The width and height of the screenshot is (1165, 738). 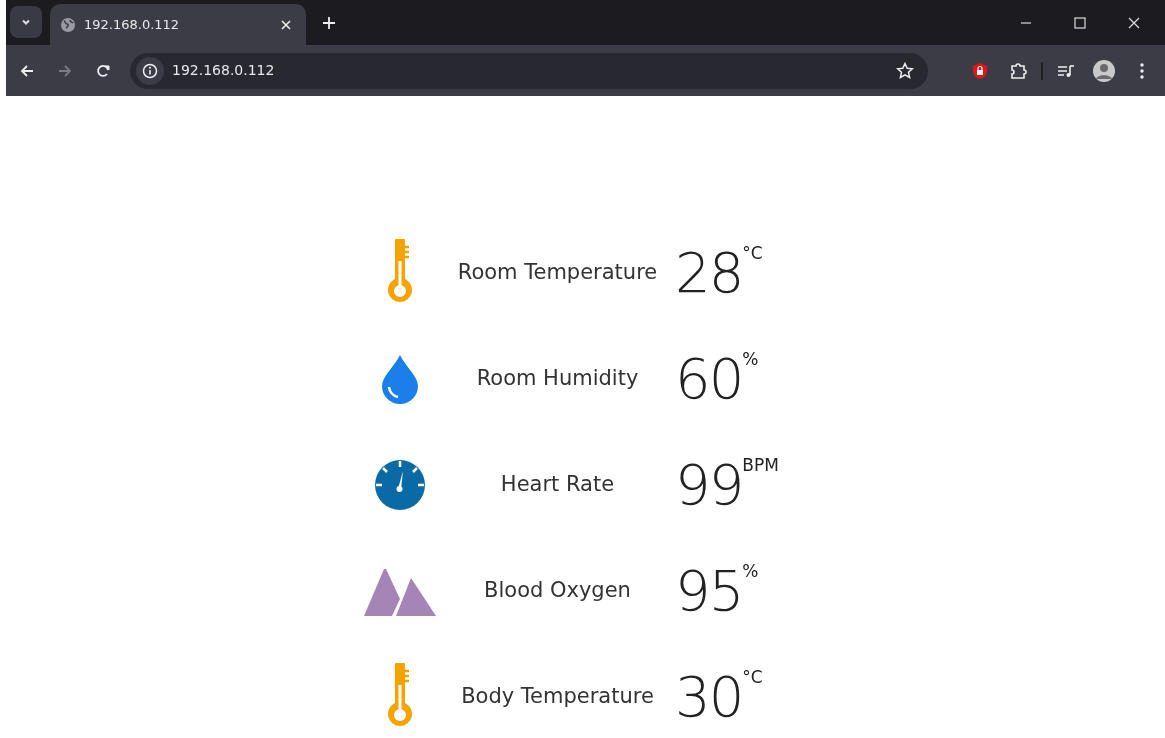 I want to click on info-icon, so click(x=150, y=70).